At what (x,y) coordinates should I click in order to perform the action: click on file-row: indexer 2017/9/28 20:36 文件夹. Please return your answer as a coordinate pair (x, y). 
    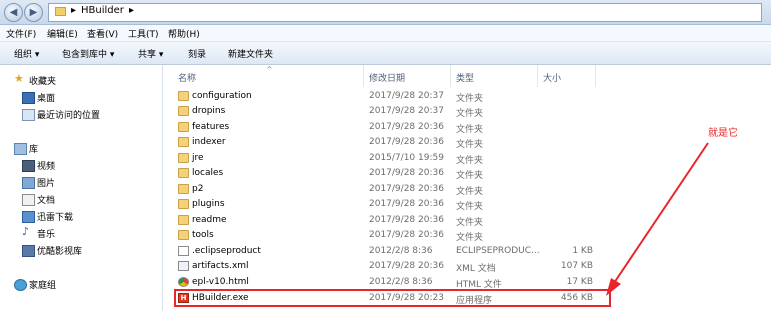
    Looking at the image, I should click on (467, 142).